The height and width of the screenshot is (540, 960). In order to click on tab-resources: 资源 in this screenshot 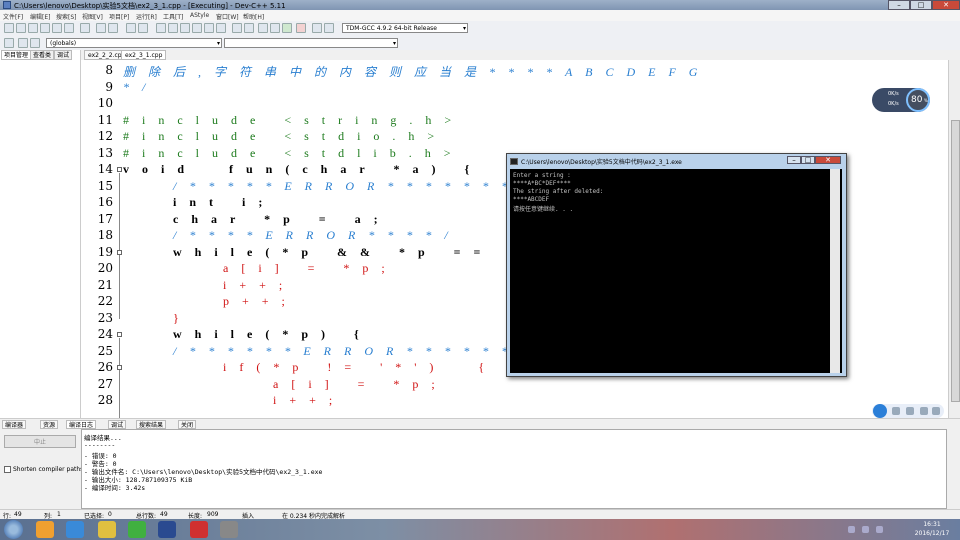, I will do `click(49, 424)`.